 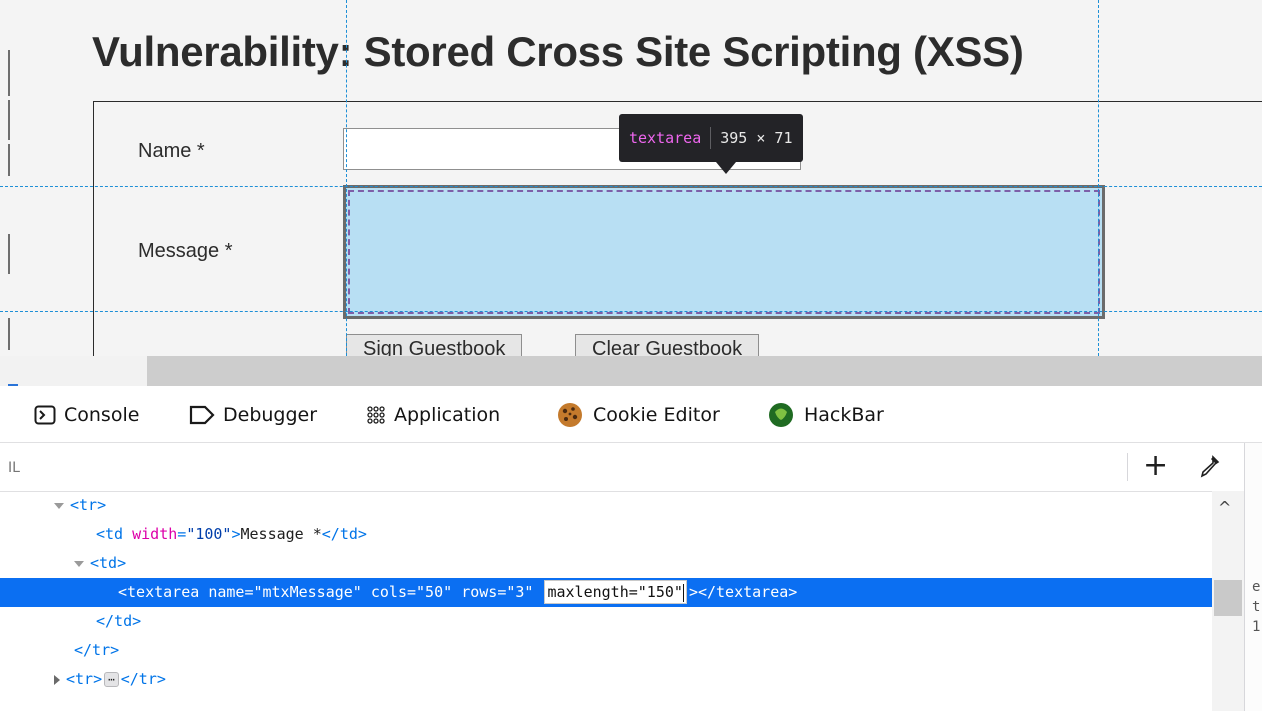 What do you see at coordinates (726, 168) in the screenshot?
I see `infobar-arrow` at bounding box center [726, 168].